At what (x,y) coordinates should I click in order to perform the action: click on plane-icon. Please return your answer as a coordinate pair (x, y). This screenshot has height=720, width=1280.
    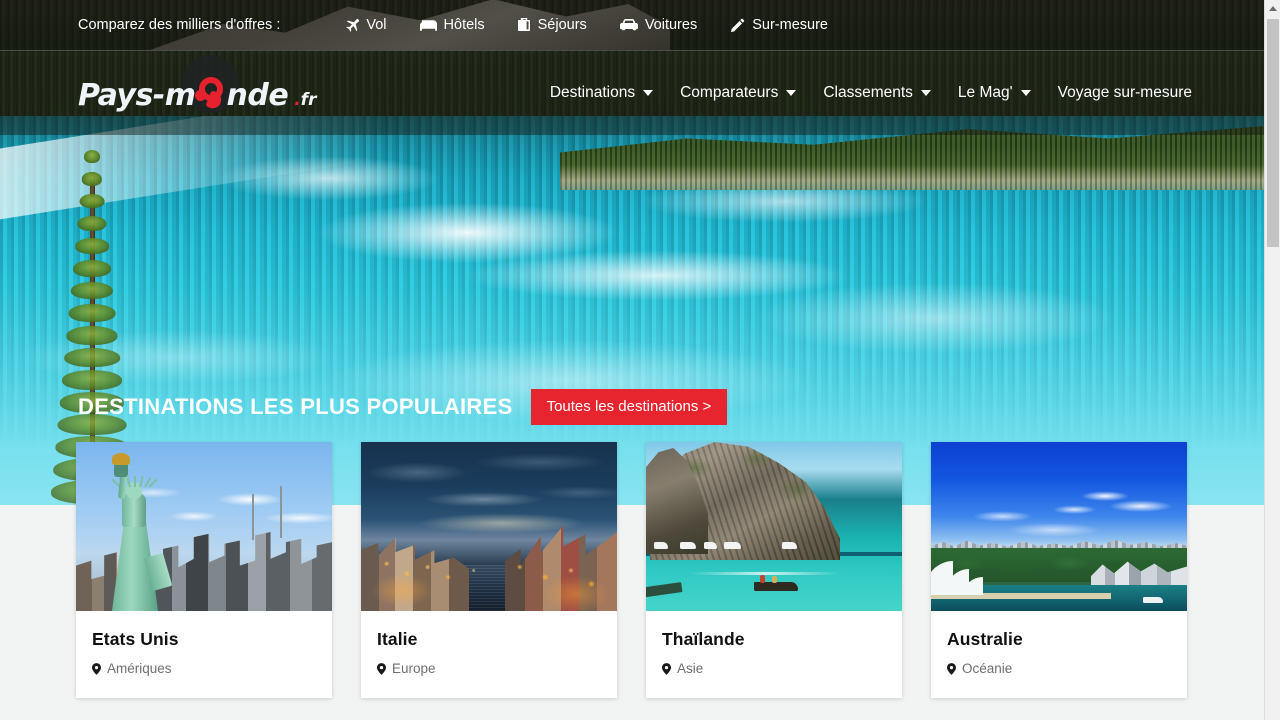
    Looking at the image, I should click on (352, 25).